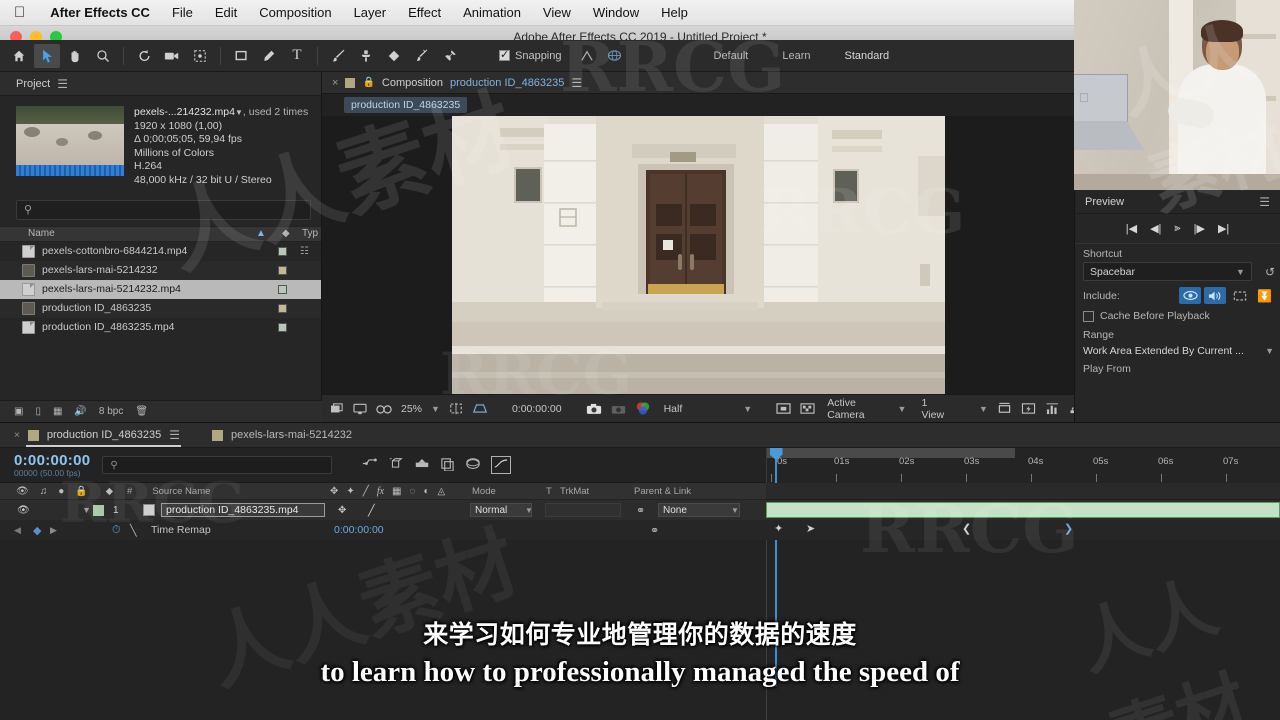  What do you see at coordinates (1270, 272) in the screenshot?
I see `reset-shortcut-icon: ↺` at bounding box center [1270, 272].